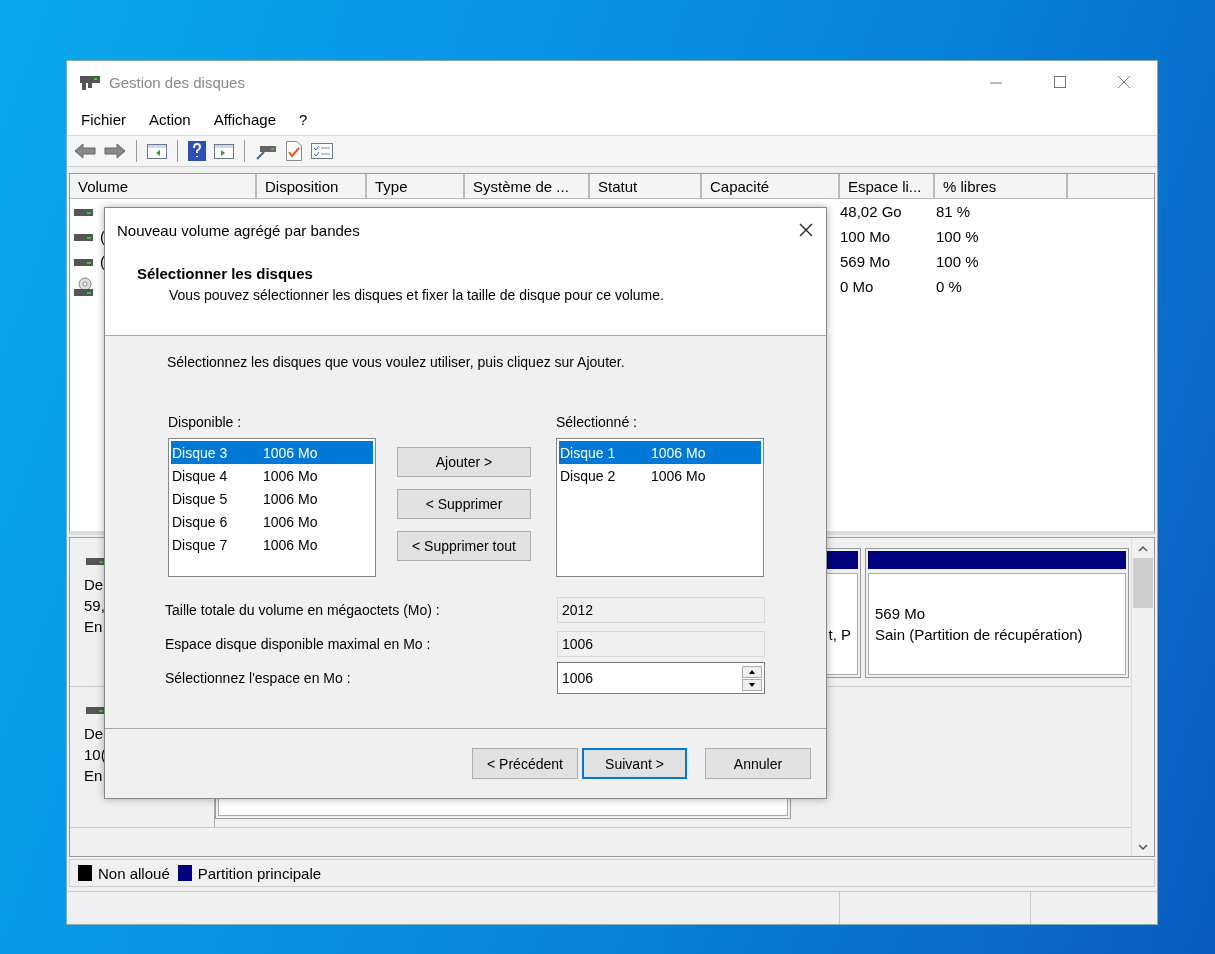 Image resolution: width=1215 pixels, height=954 pixels. I want to click on partition-text: 569 Mo, so click(901, 614).